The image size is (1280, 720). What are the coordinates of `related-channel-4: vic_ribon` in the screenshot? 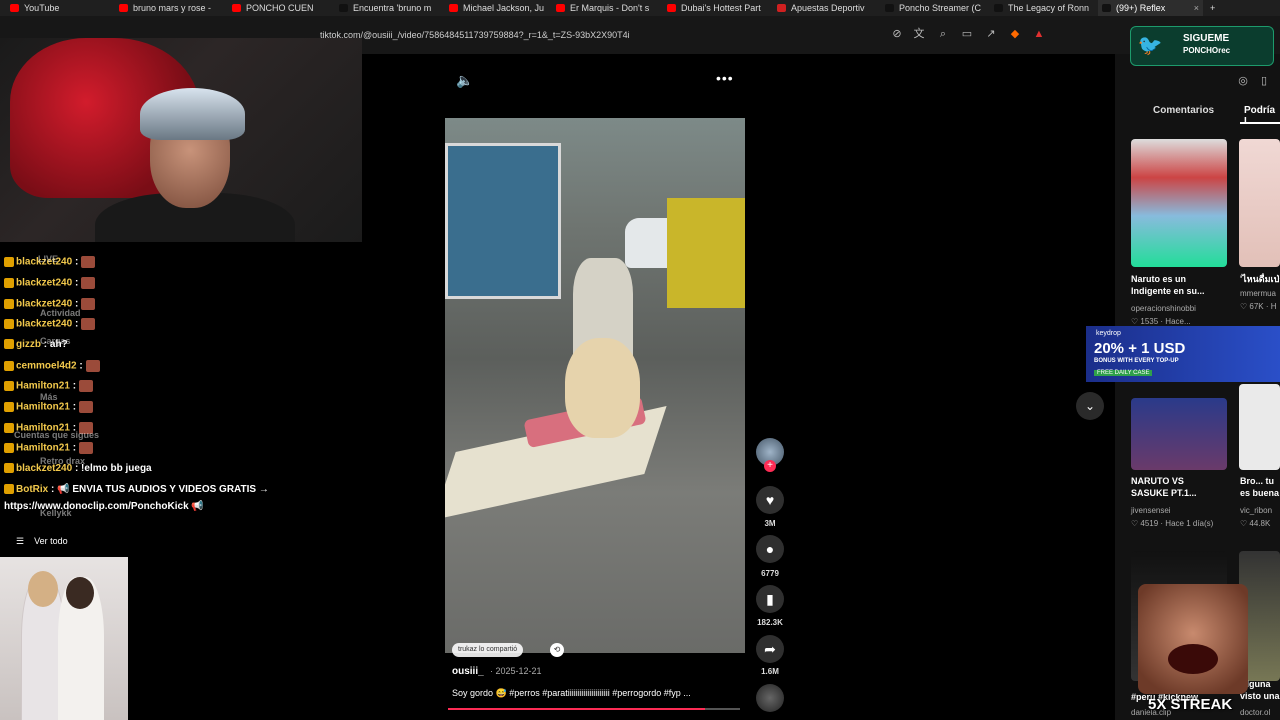 It's located at (1260, 510).